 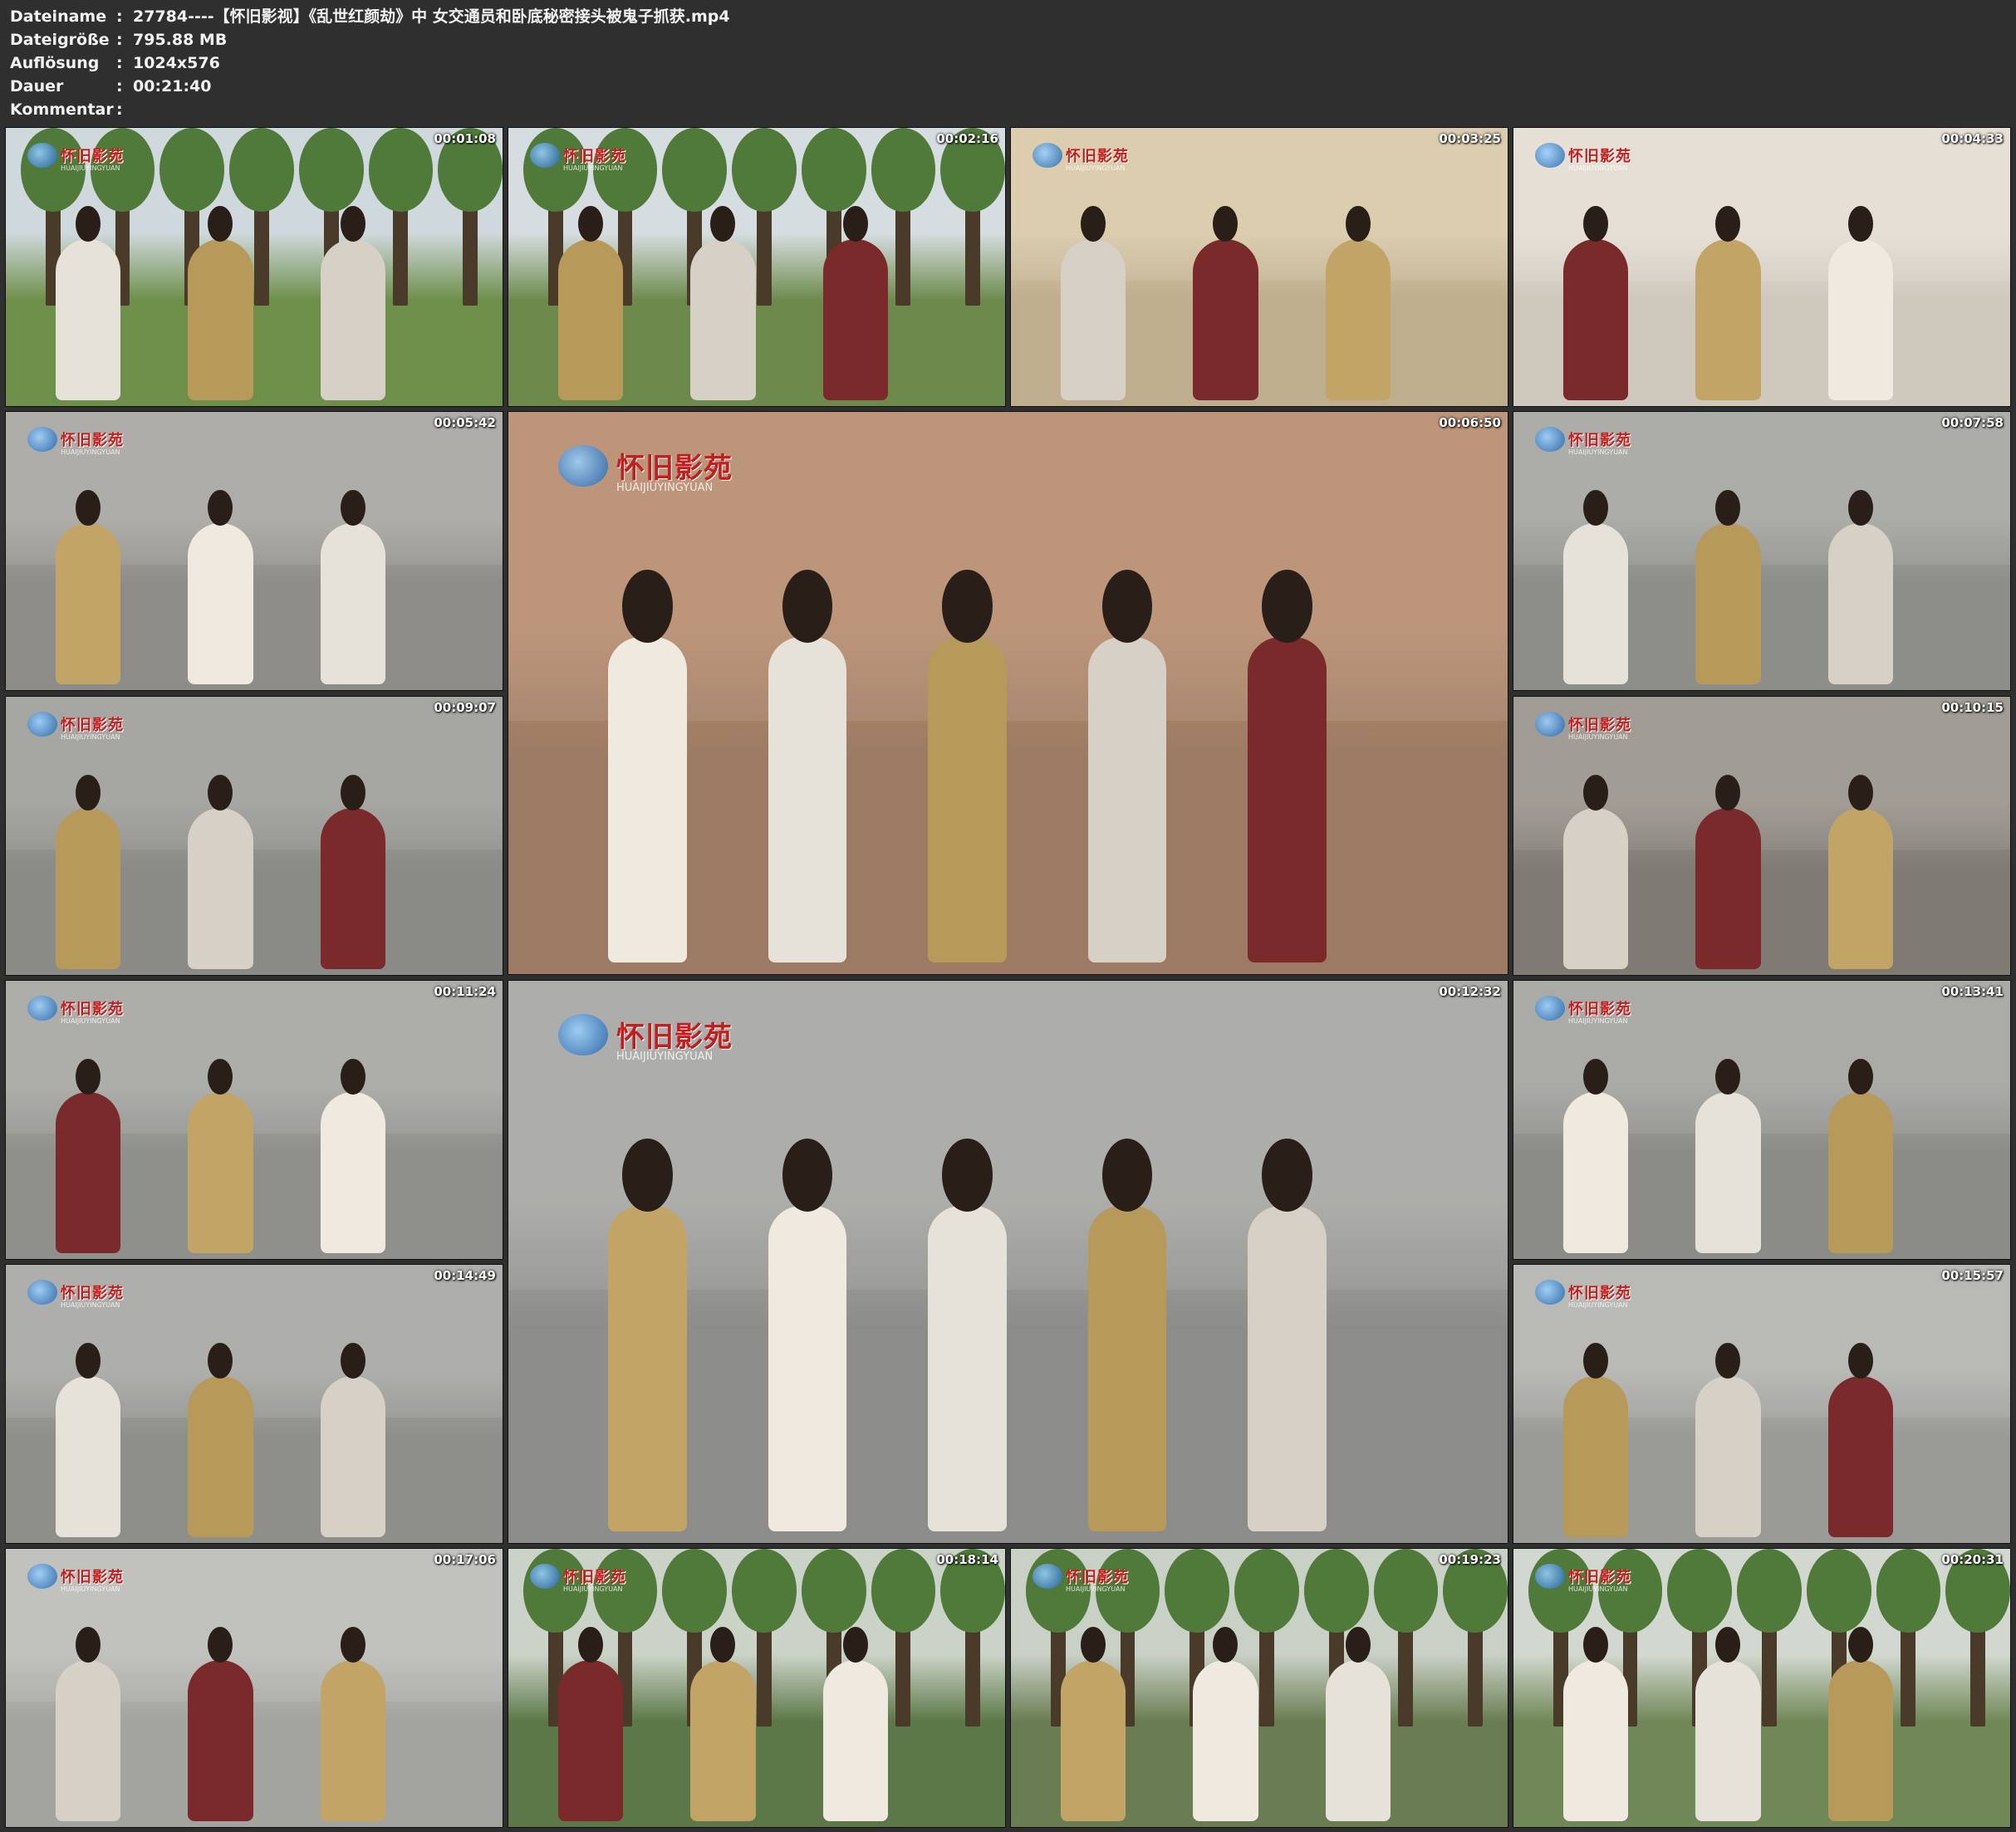 I want to click on video-thumbnail: 怀旧影苑 HUAIJIUYINGYUAN 00:05:42, so click(x=254, y=551).